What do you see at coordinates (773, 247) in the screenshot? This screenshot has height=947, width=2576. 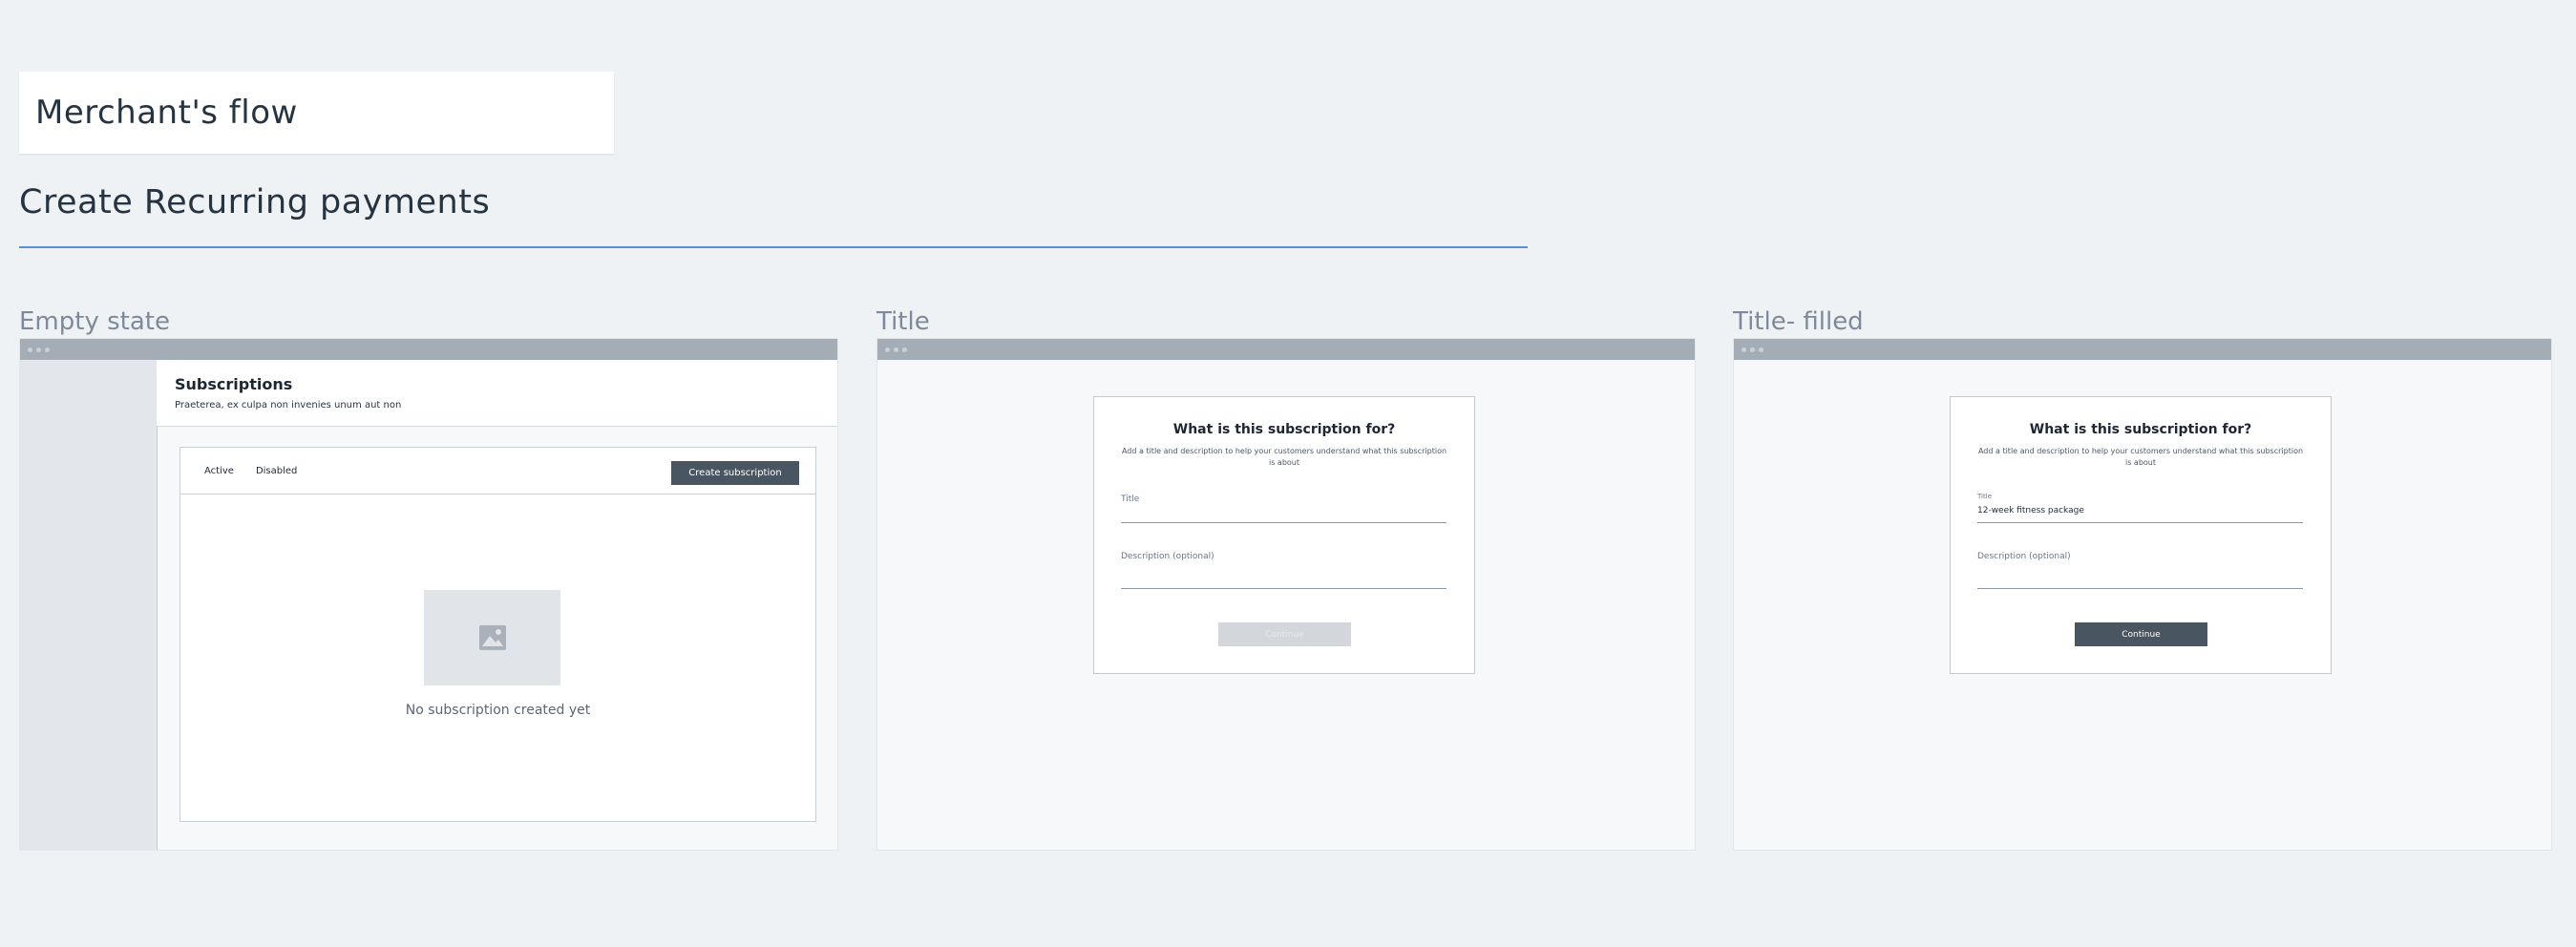 I see `section-divider` at bounding box center [773, 247].